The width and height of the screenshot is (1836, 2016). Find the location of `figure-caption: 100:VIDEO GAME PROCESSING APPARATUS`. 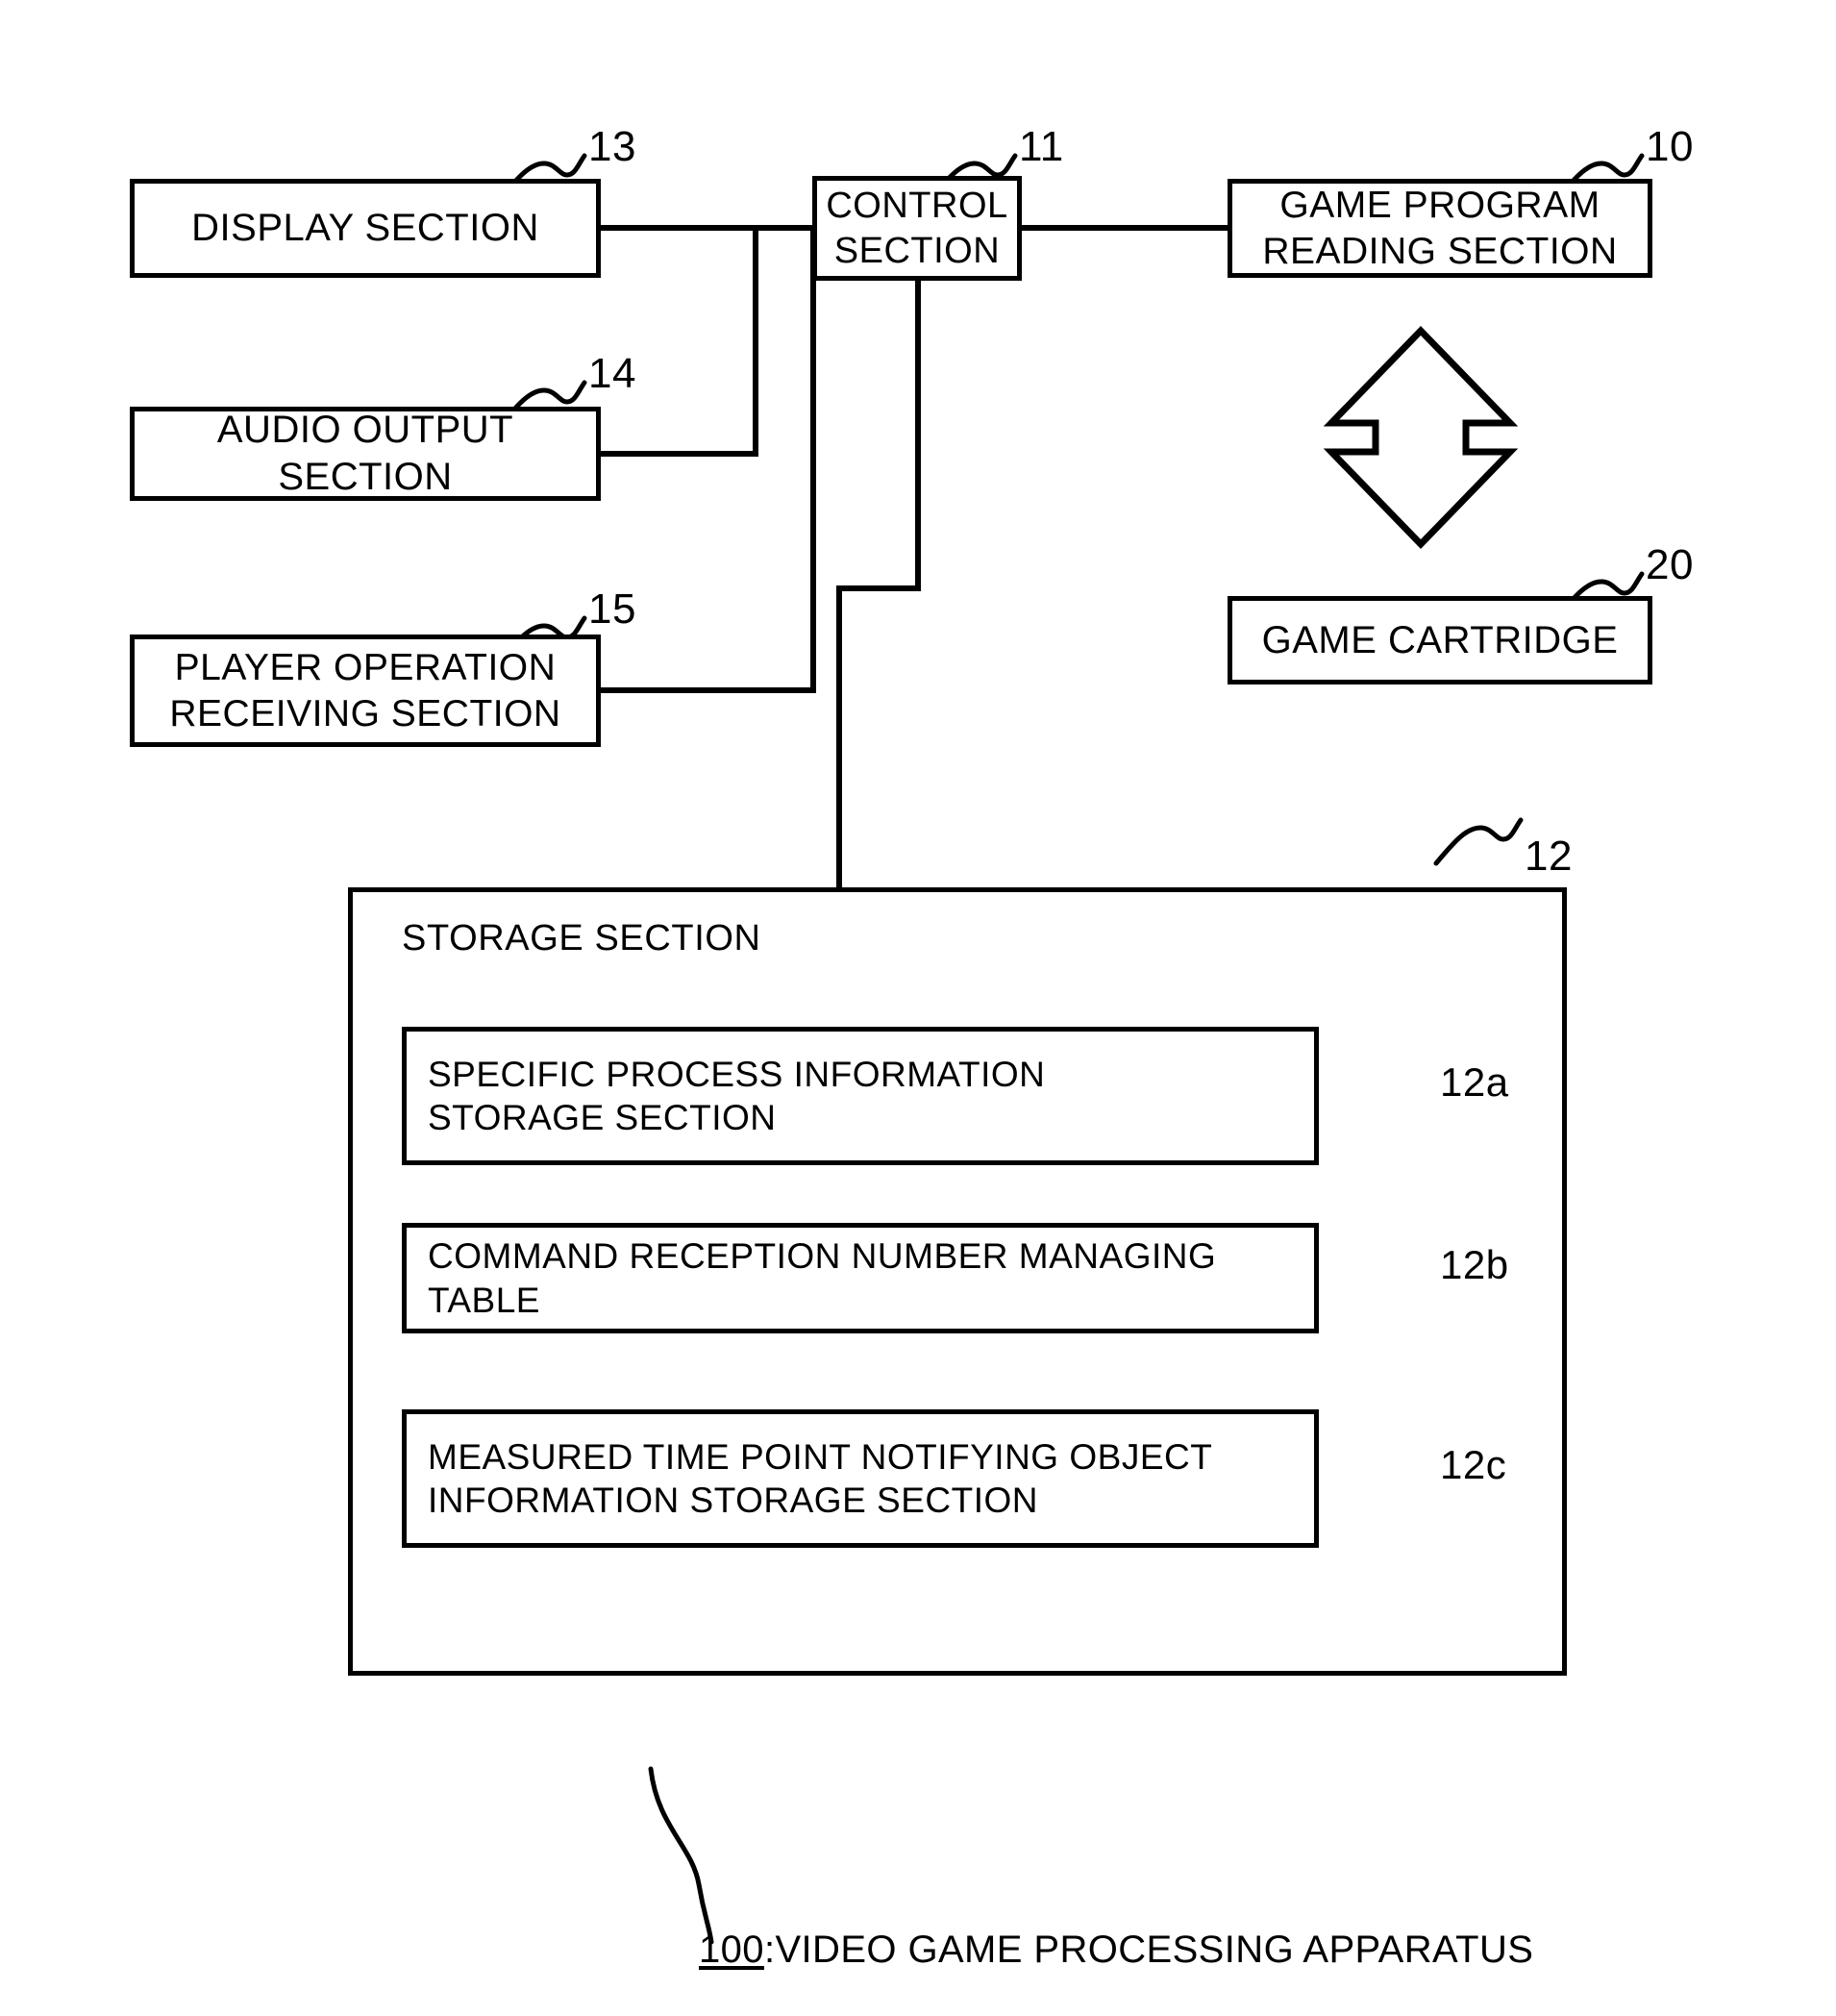

figure-caption: 100:VIDEO GAME PROCESSING APPARATUS is located at coordinates (1116, 1950).